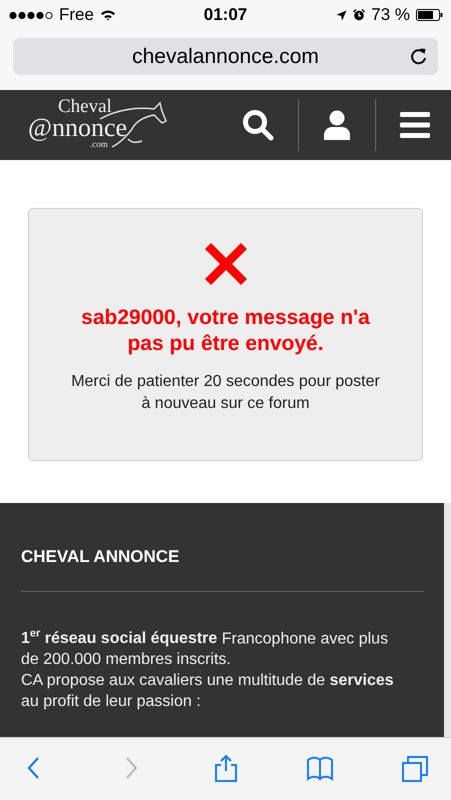  Describe the element at coordinates (76, 15) in the screenshot. I see `carrier-name: Free` at that location.